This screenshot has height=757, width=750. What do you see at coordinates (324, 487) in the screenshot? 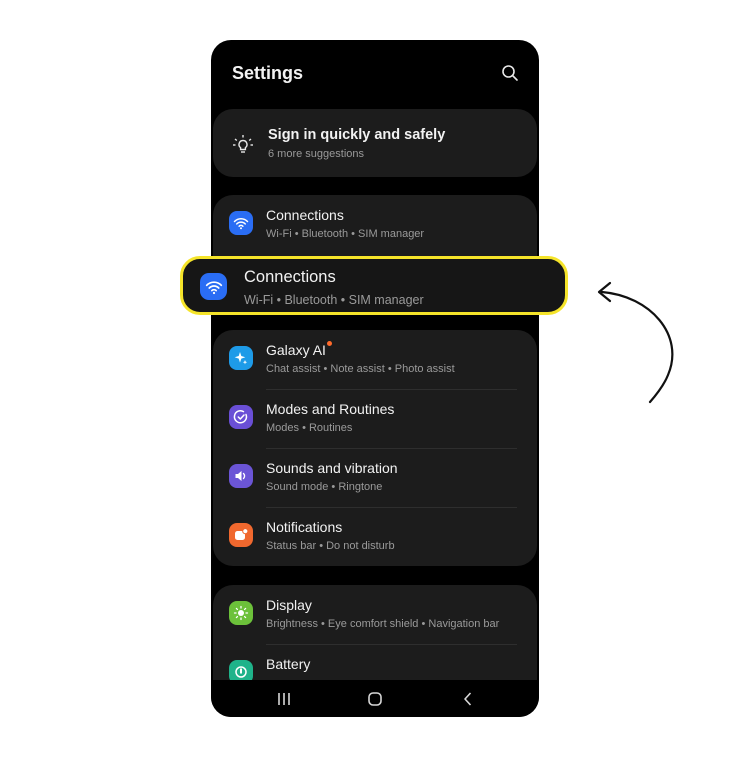
I see `item-subtitle: Sound mode • Ringtone` at bounding box center [324, 487].